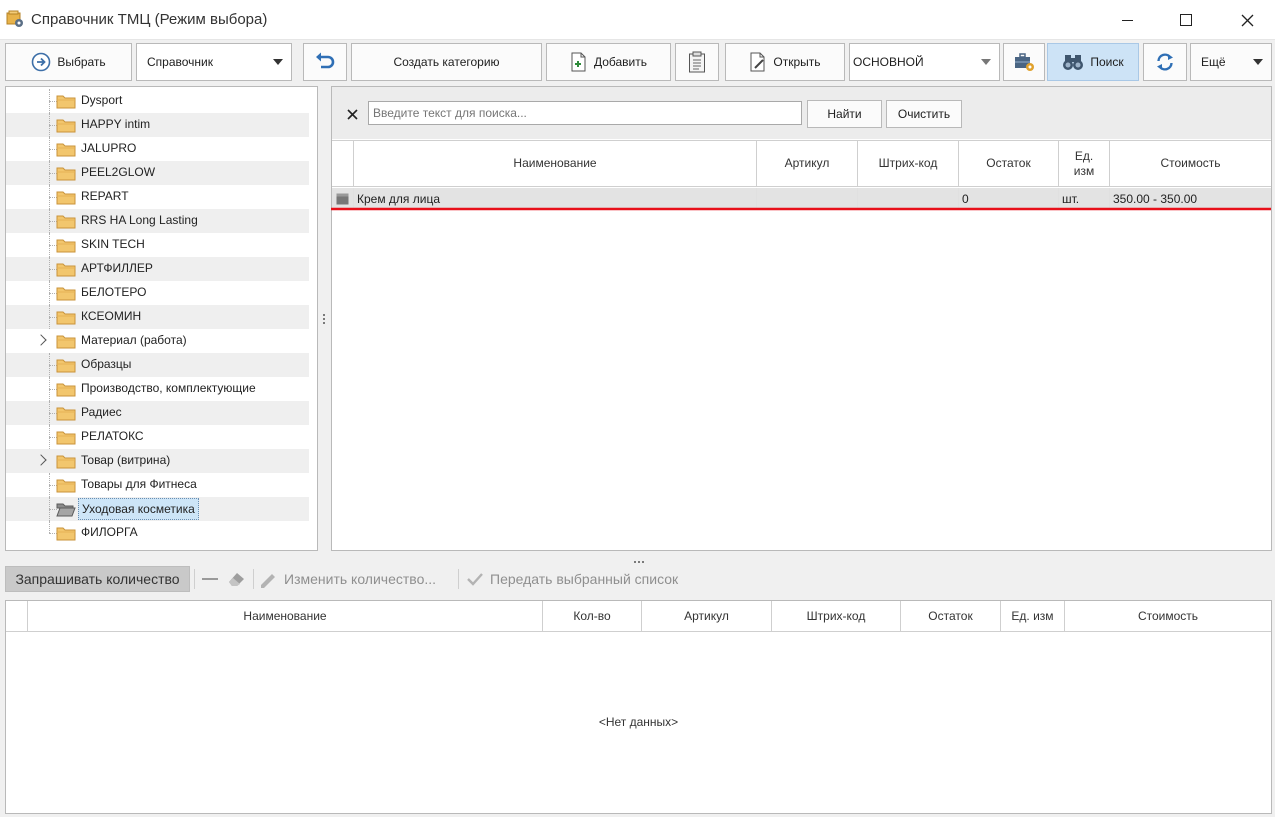 The width and height of the screenshot is (1275, 817). What do you see at coordinates (114, 292) in the screenshot?
I see `tree-item-label: БЕЛОТЕРО` at bounding box center [114, 292].